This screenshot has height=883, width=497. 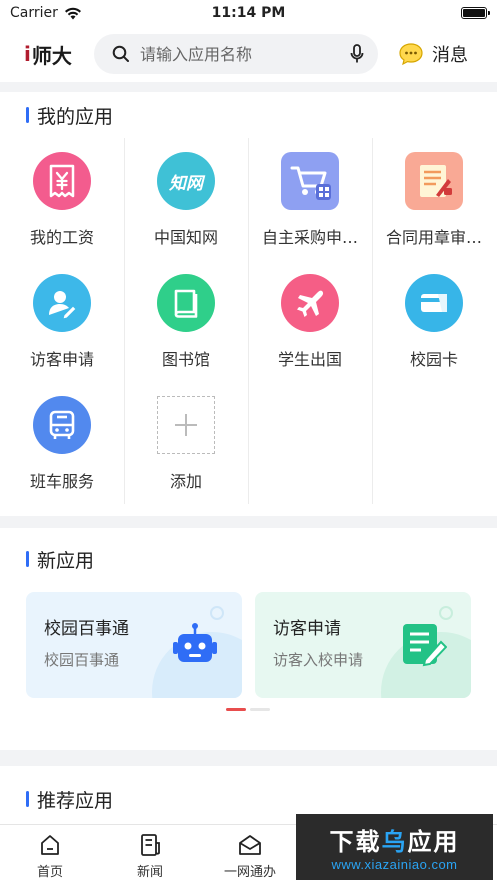 I want to click on add-icon, so click(x=186, y=425).